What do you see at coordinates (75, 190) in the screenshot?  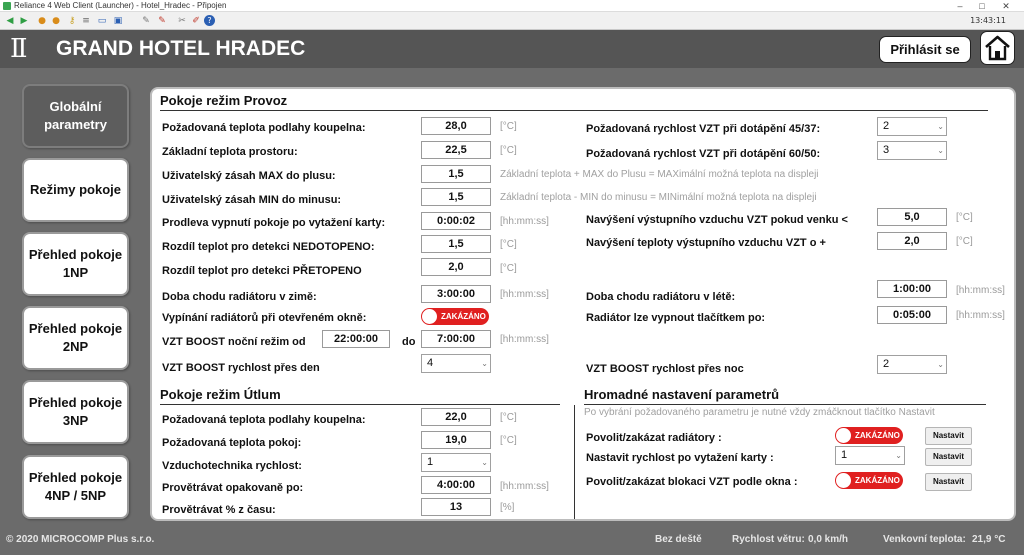 I see `nav-rezimy-pokoje: Režimy pokoje` at bounding box center [75, 190].